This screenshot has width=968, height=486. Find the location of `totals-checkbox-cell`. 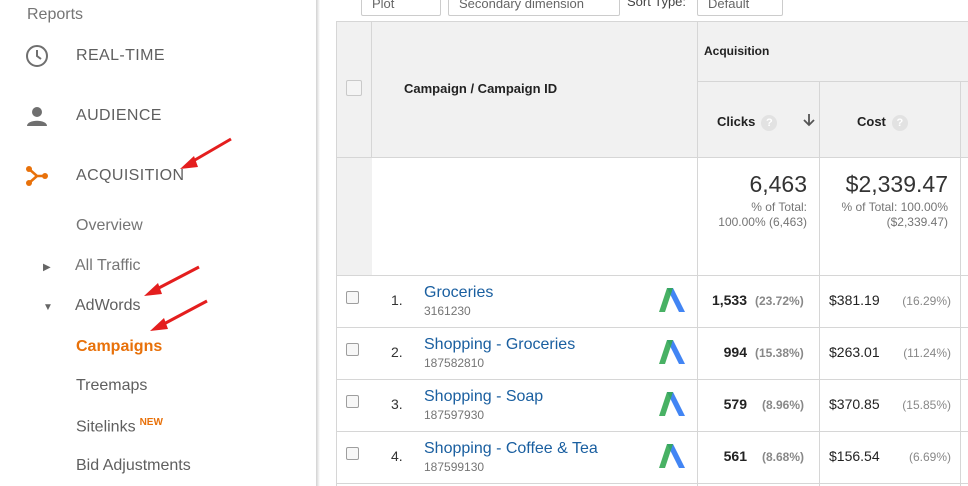

totals-checkbox-cell is located at coordinates (354, 216).